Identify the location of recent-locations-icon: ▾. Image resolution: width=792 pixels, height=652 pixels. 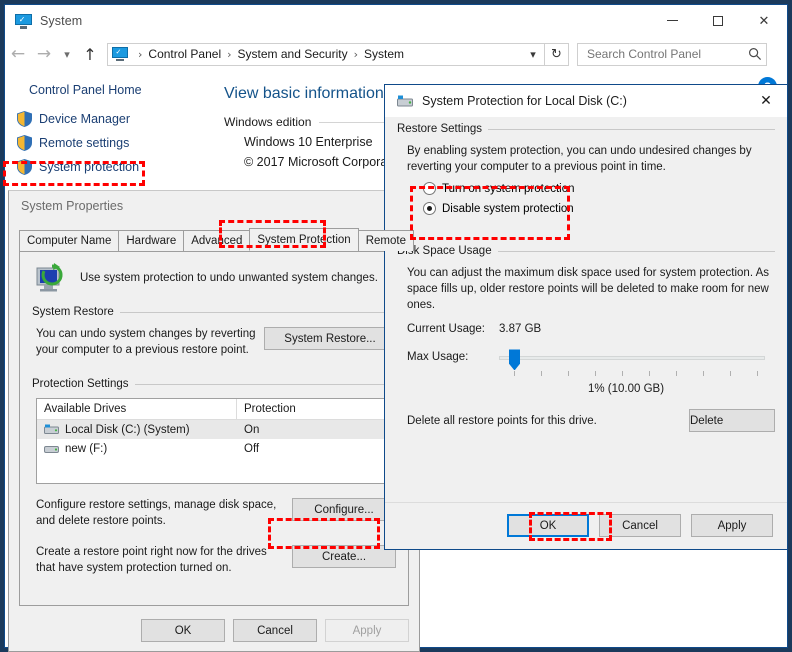
(67, 54).